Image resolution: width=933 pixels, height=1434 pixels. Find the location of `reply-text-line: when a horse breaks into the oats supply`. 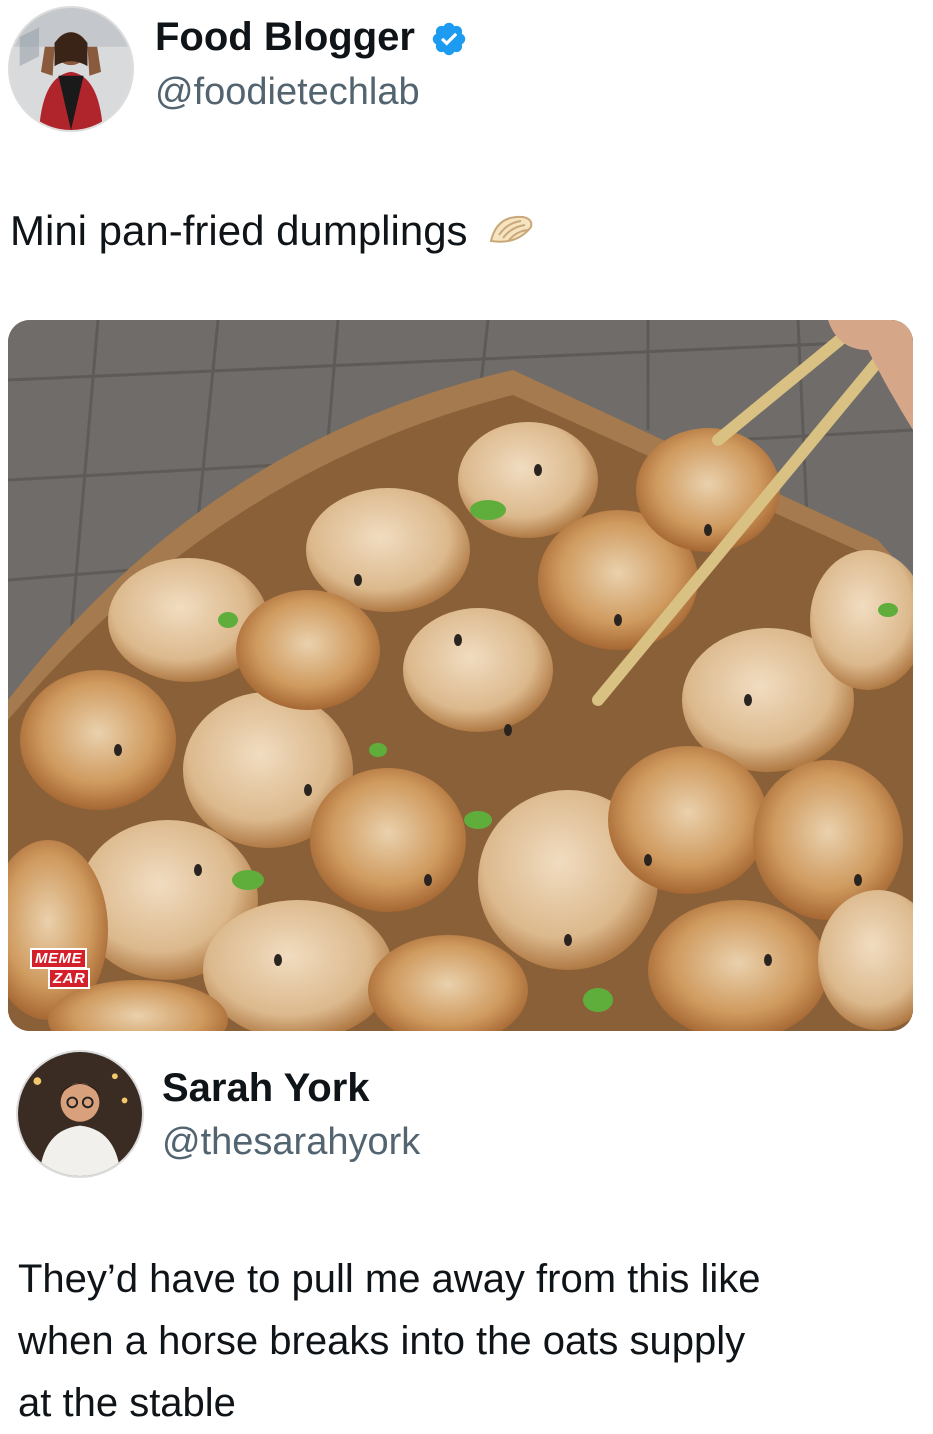

reply-text-line: when a horse breaks into the oats supply is located at coordinates (382, 1341).